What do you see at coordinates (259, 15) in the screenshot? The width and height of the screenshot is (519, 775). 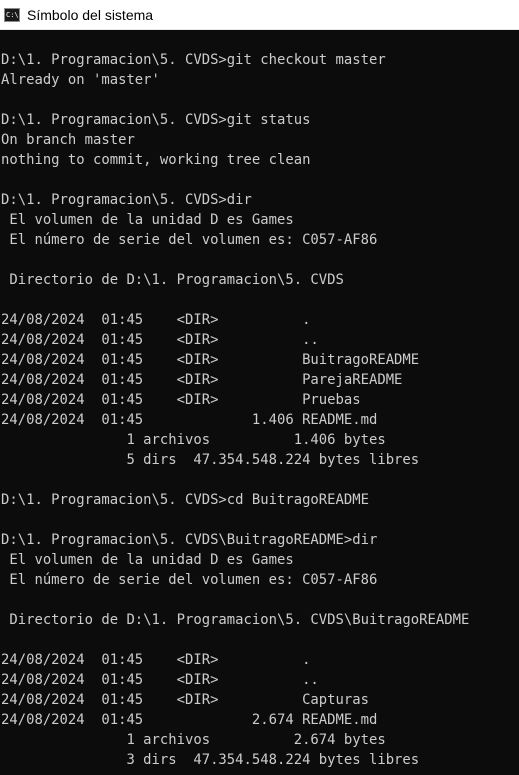 I see `title-bar: C:\ Símbolo del sistema` at bounding box center [259, 15].